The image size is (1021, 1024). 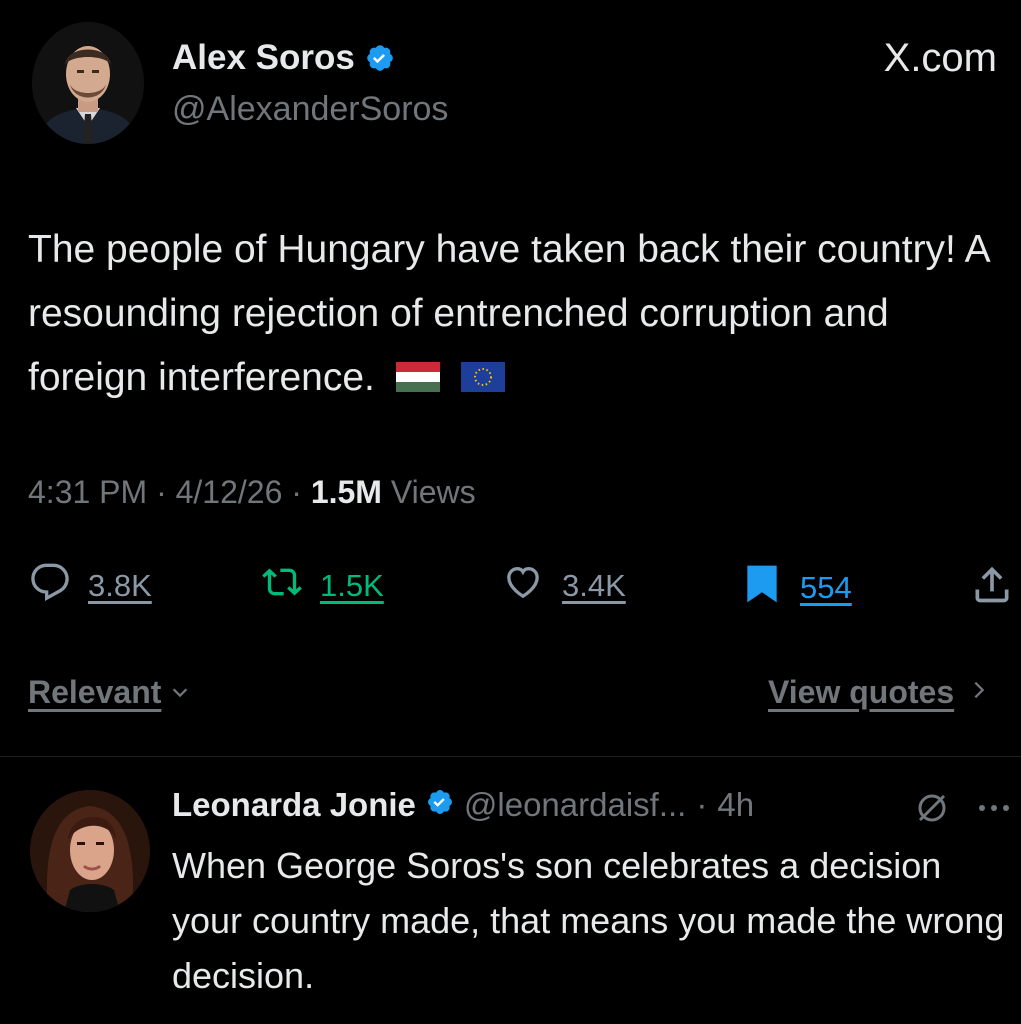 What do you see at coordinates (433, 492) in the screenshot?
I see `views-label: Views` at bounding box center [433, 492].